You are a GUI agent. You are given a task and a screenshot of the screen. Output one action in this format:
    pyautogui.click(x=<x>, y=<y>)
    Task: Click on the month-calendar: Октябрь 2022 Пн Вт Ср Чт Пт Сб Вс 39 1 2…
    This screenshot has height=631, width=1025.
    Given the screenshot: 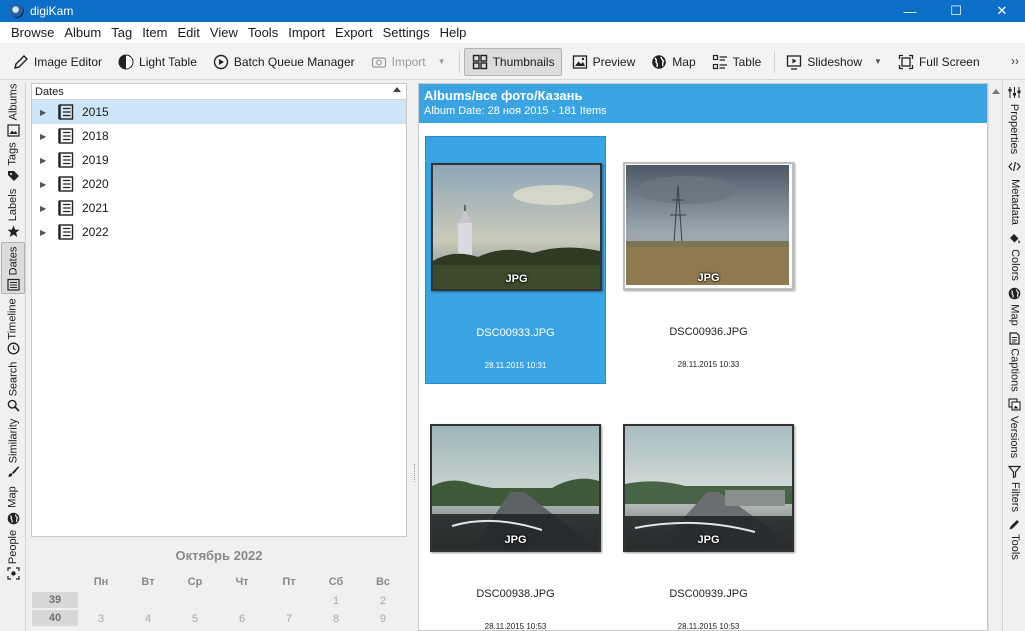 What is the action you would take?
    pyautogui.click(x=219, y=585)
    